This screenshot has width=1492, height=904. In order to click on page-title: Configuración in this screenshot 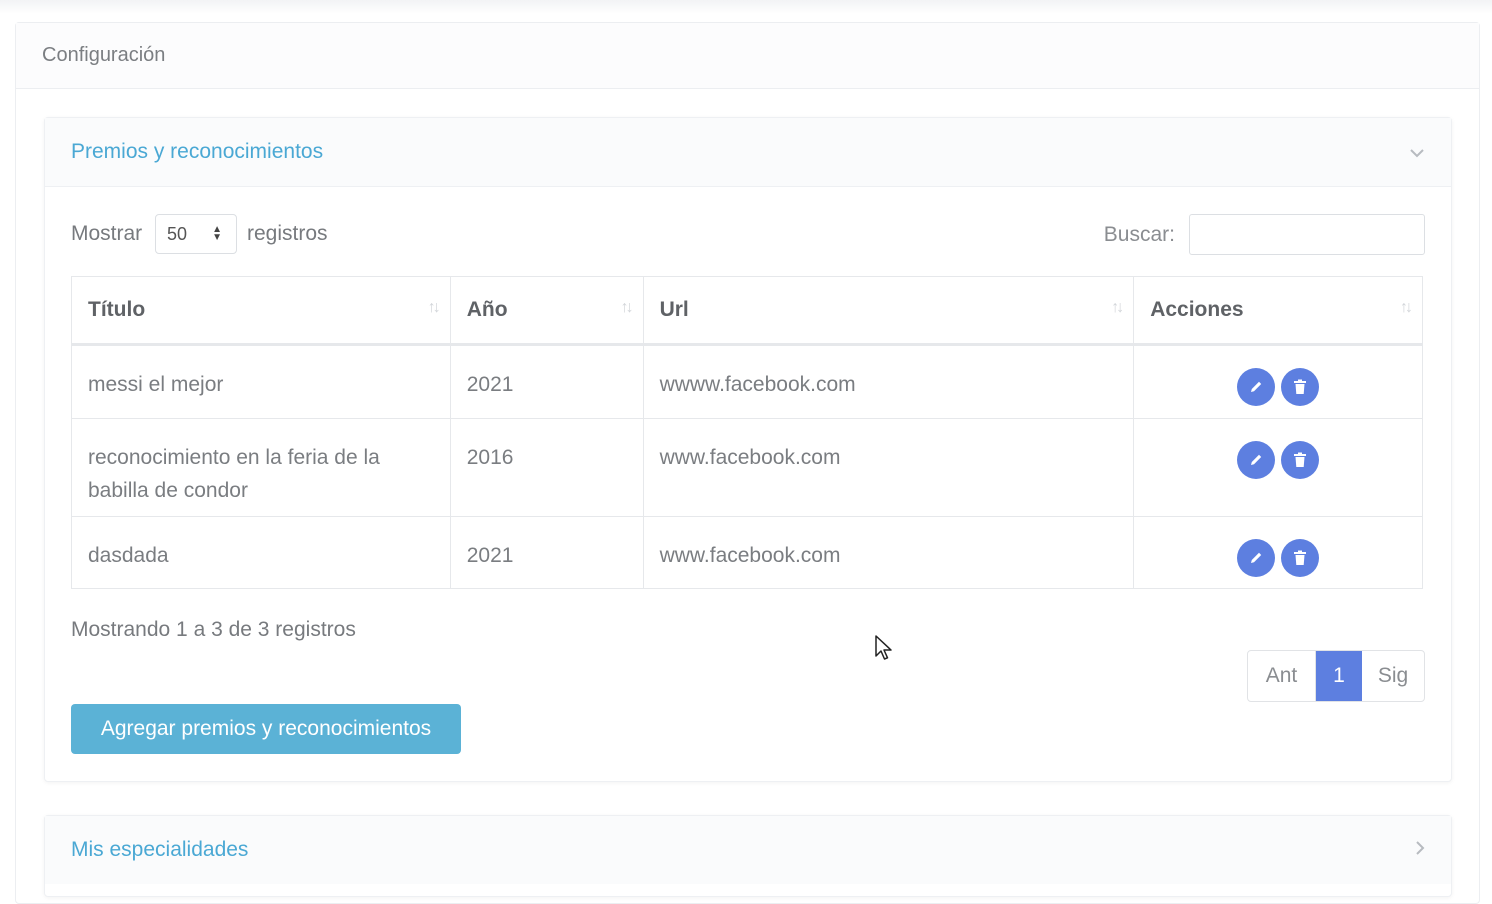, I will do `click(747, 56)`.